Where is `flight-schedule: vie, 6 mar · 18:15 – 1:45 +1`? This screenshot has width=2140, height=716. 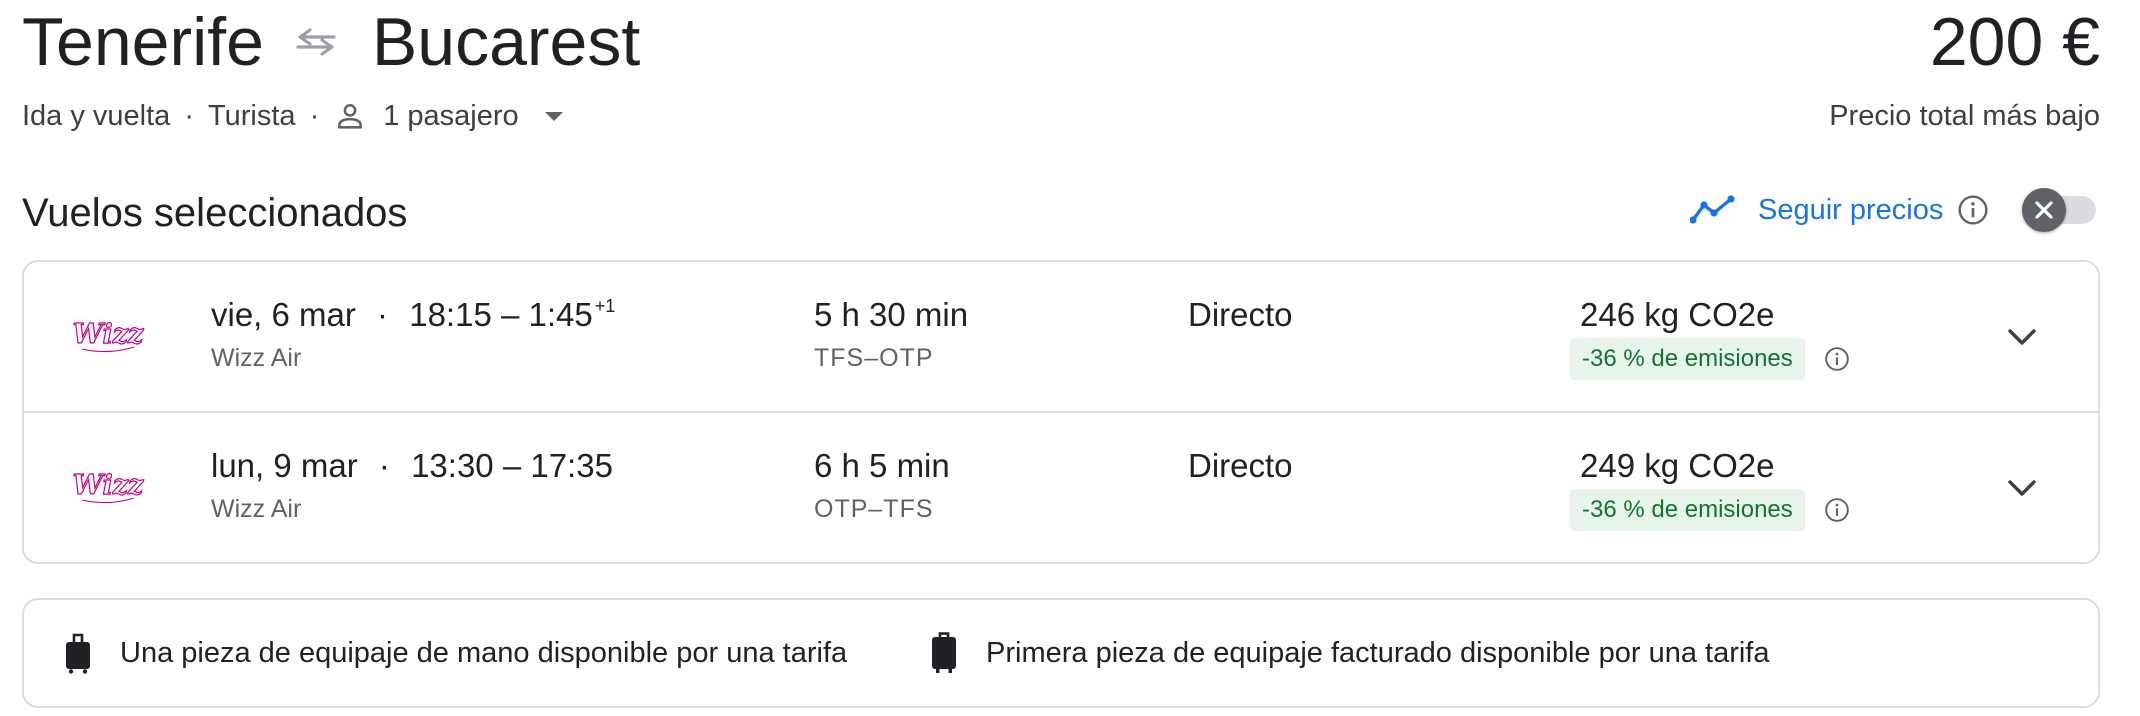 flight-schedule: vie, 6 mar · 18:15 – 1:45 +1 is located at coordinates (413, 315).